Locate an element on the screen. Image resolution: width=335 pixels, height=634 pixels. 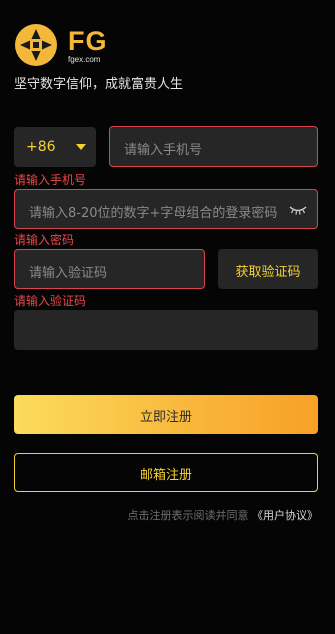
password-input: 请输入8-20位的数字+字母组合的登录密码 is located at coordinates (166, 209).